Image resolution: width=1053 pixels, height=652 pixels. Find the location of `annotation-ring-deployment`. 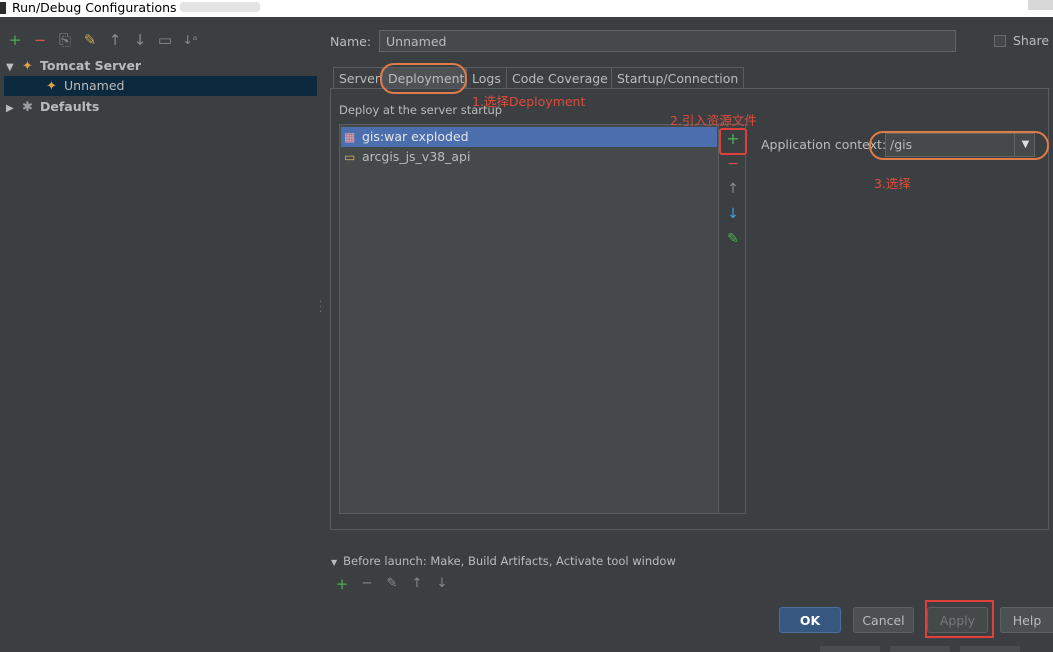

annotation-ring-deployment is located at coordinates (423, 78).